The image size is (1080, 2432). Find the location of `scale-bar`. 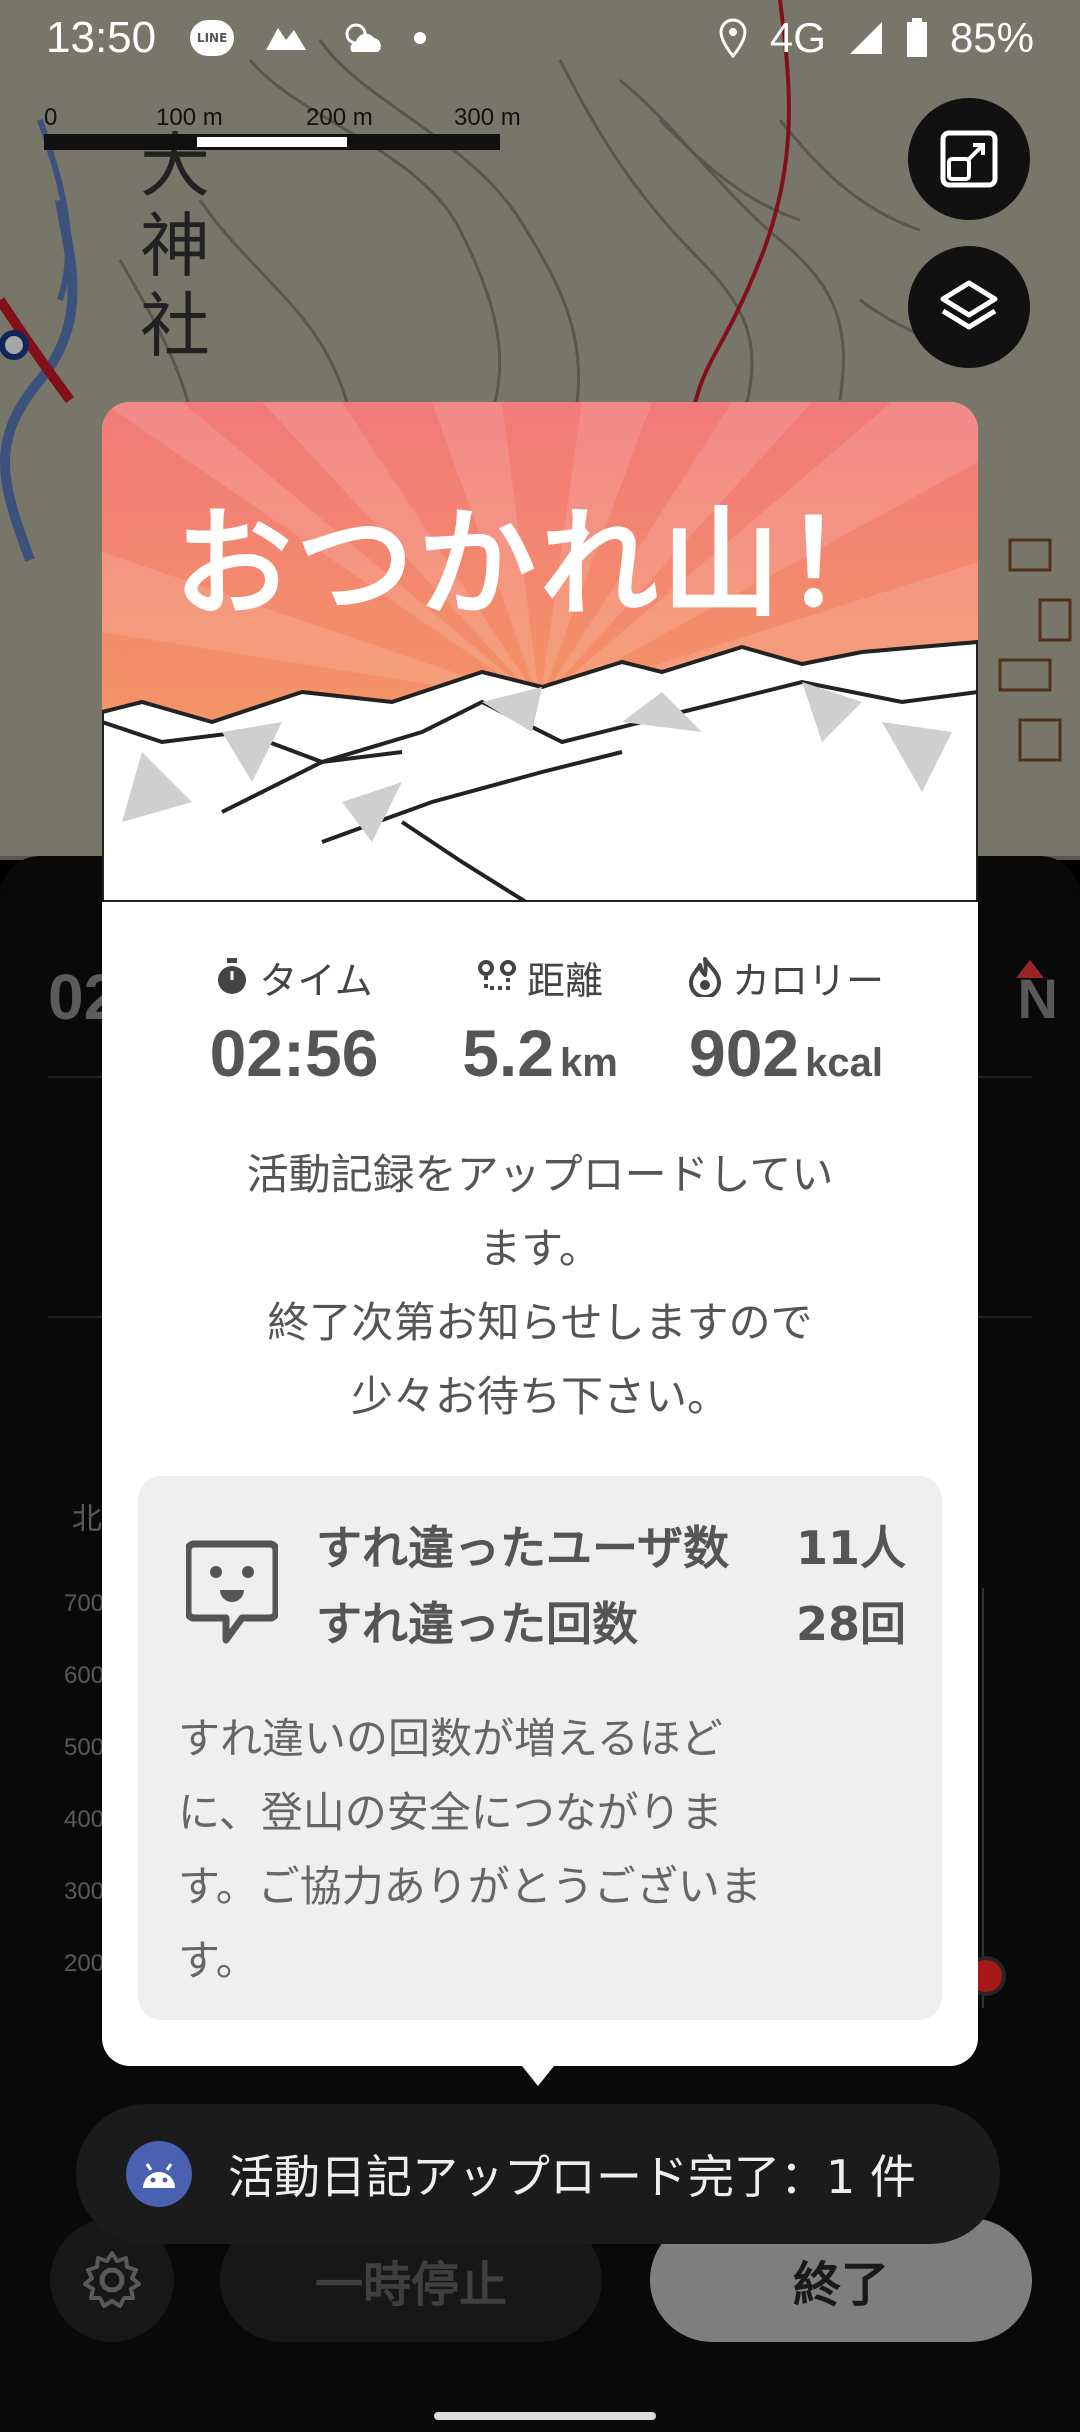

scale-bar is located at coordinates (272, 142).